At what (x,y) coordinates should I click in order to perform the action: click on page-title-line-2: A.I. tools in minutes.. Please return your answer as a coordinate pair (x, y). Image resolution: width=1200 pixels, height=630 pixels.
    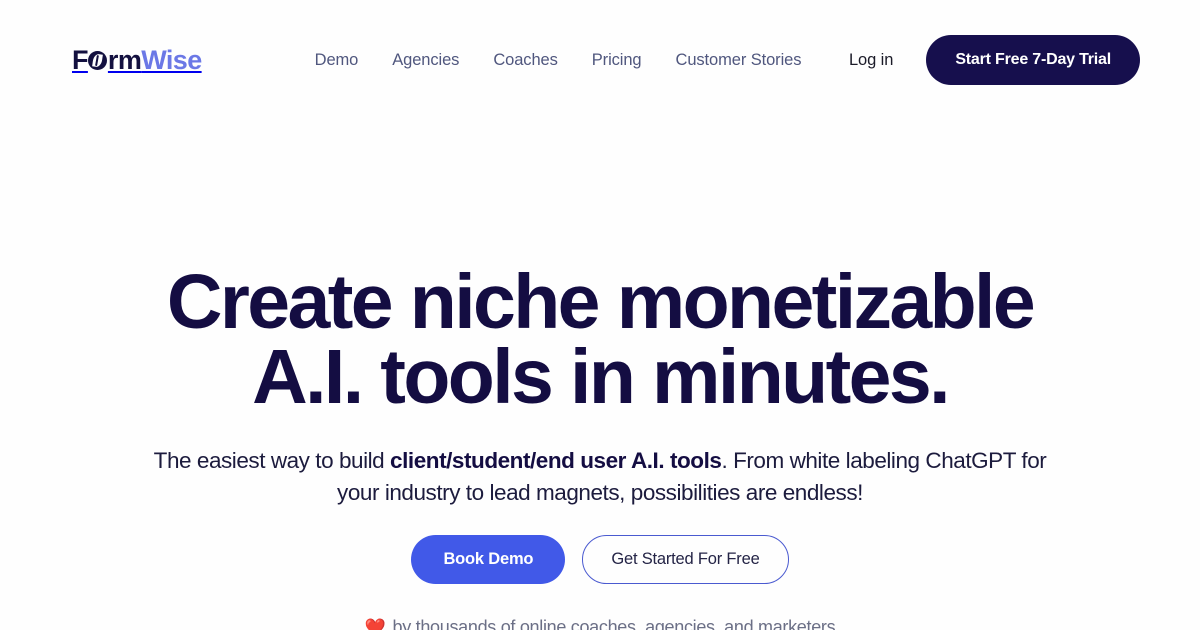
    Looking at the image, I should click on (601, 376).